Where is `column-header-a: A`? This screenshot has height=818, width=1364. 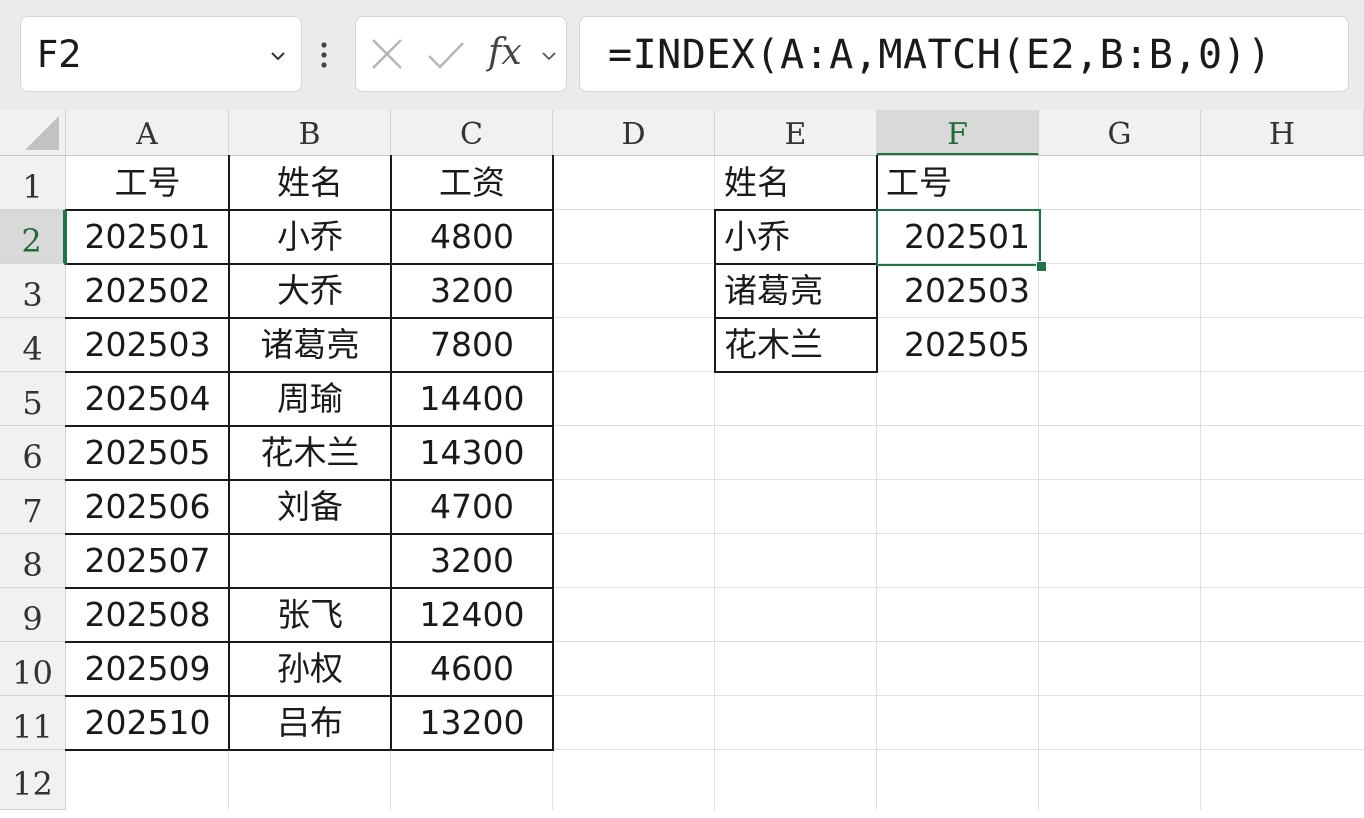
column-header-a: A is located at coordinates (147, 133).